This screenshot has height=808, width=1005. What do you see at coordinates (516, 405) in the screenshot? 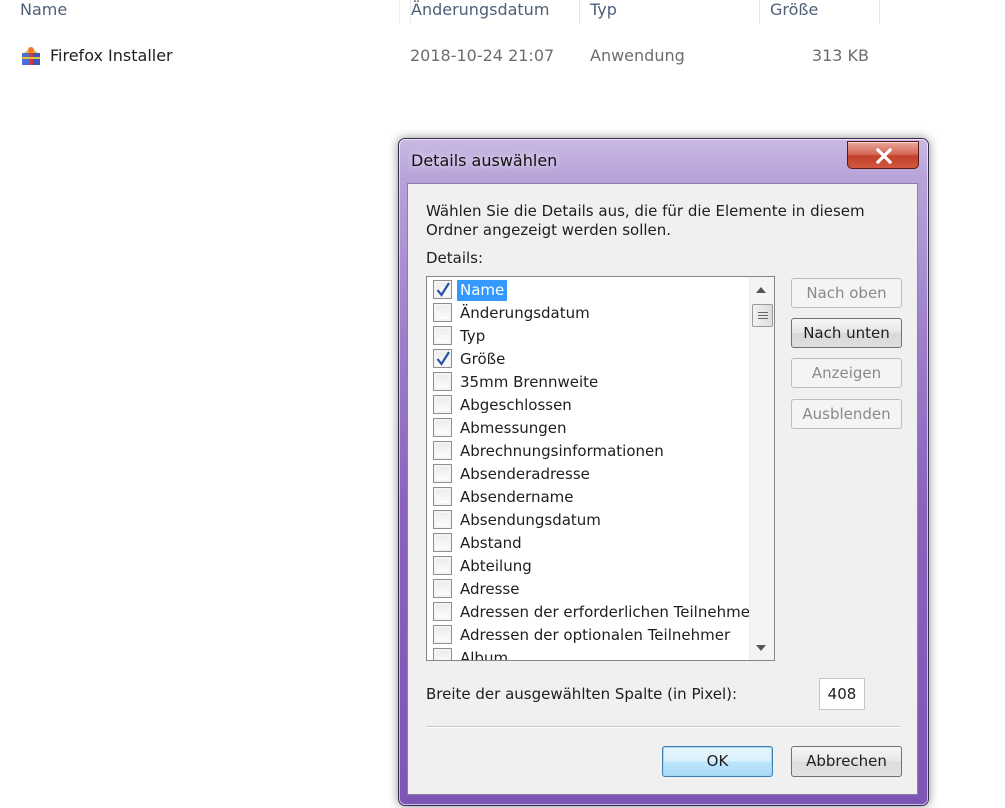
I see `detail-label: Abgeschlossen` at bounding box center [516, 405].